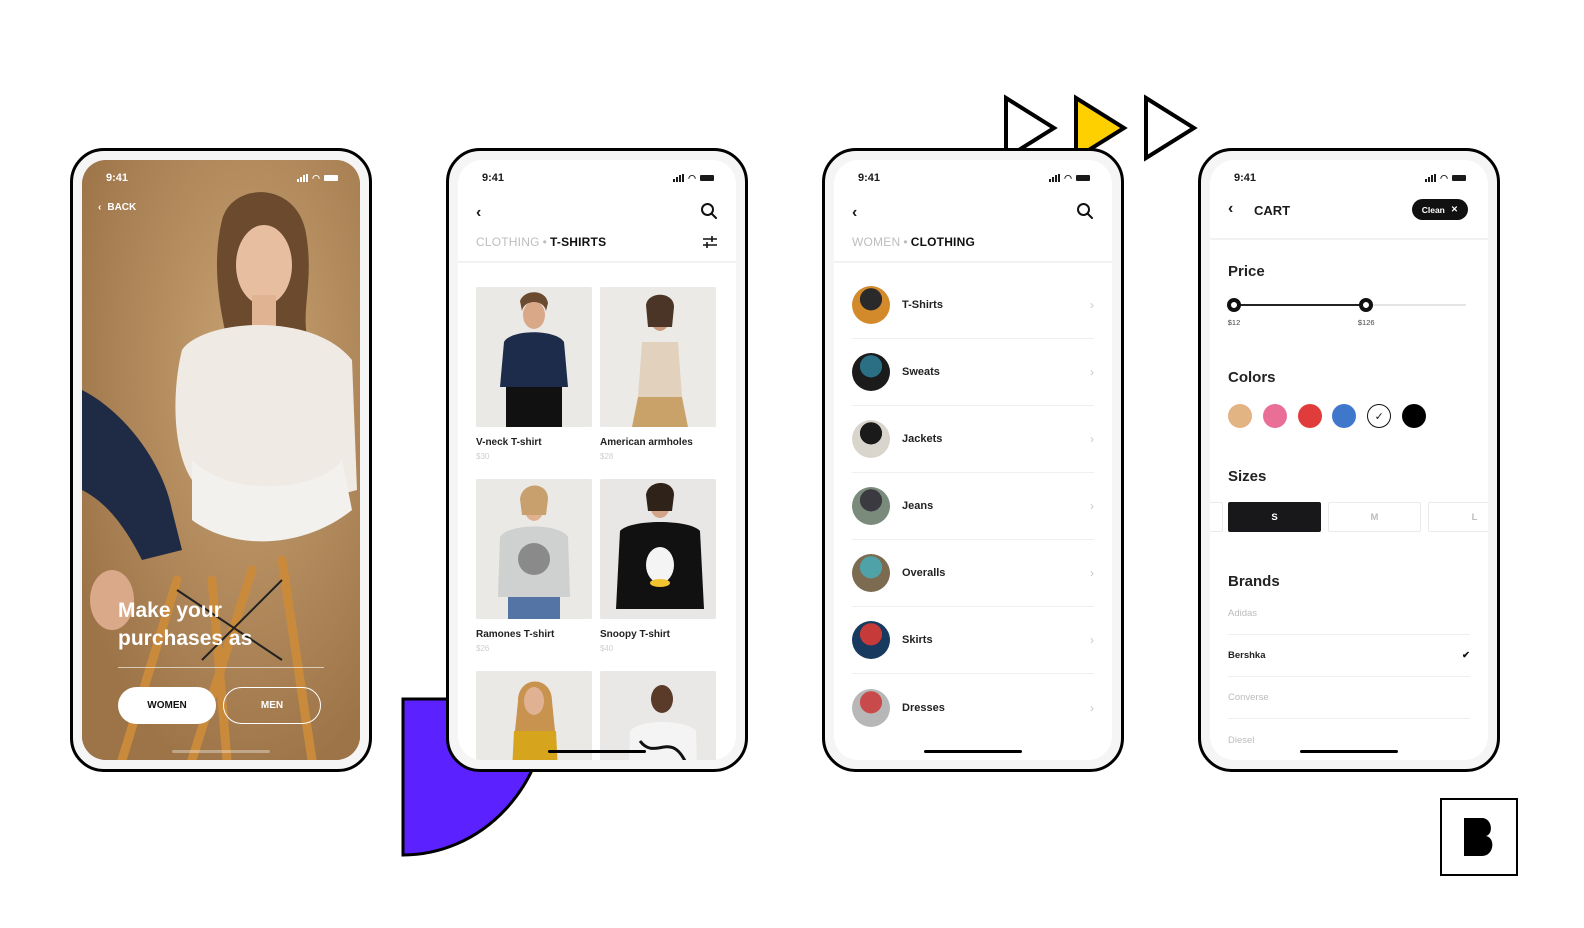 This screenshot has height=928, width=1584. I want to click on logo-b-icon, so click(1478, 837).